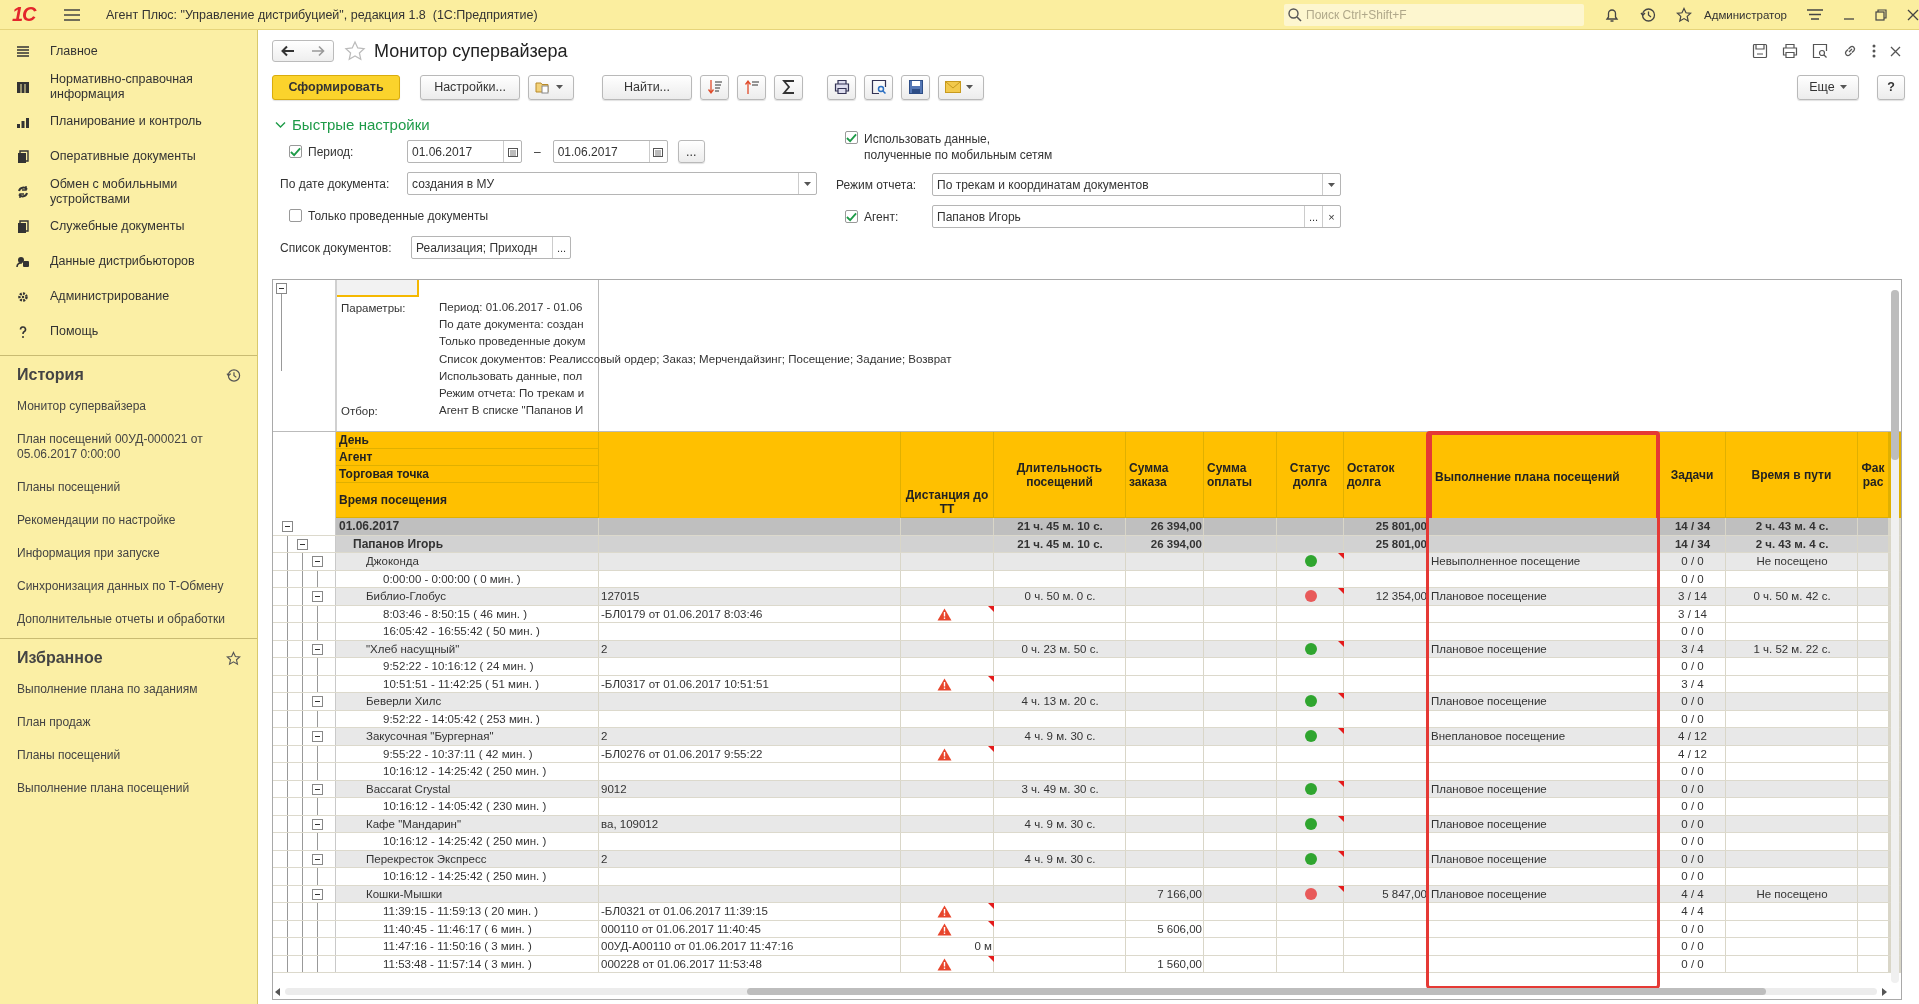  I want to click on print-button, so click(841, 87).